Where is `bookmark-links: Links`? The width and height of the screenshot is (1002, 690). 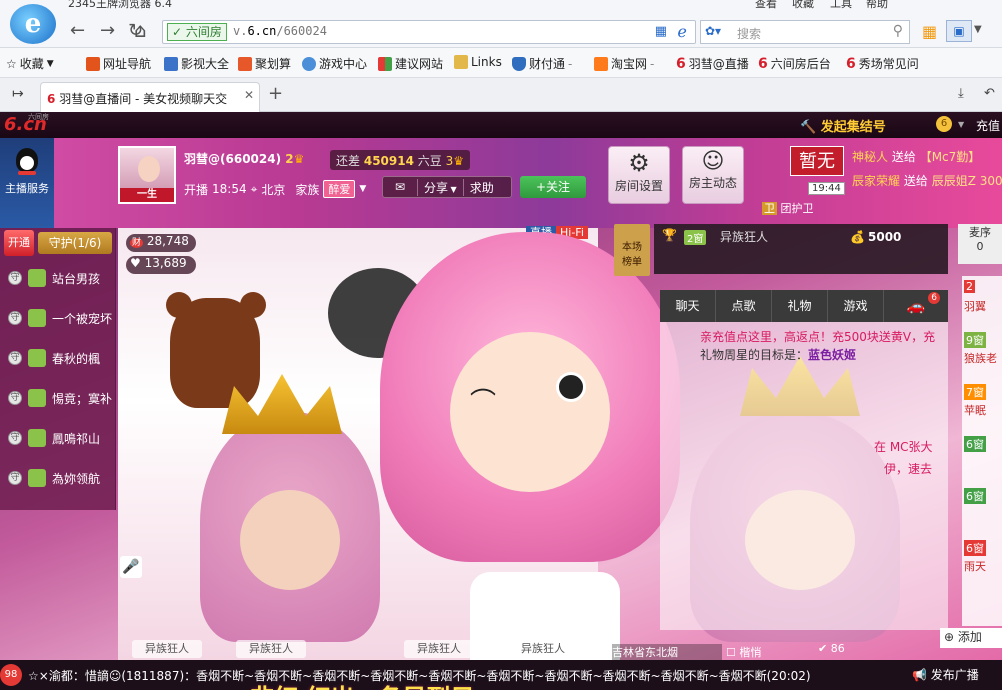
bookmark-links: Links is located at coordinates (478, 62).